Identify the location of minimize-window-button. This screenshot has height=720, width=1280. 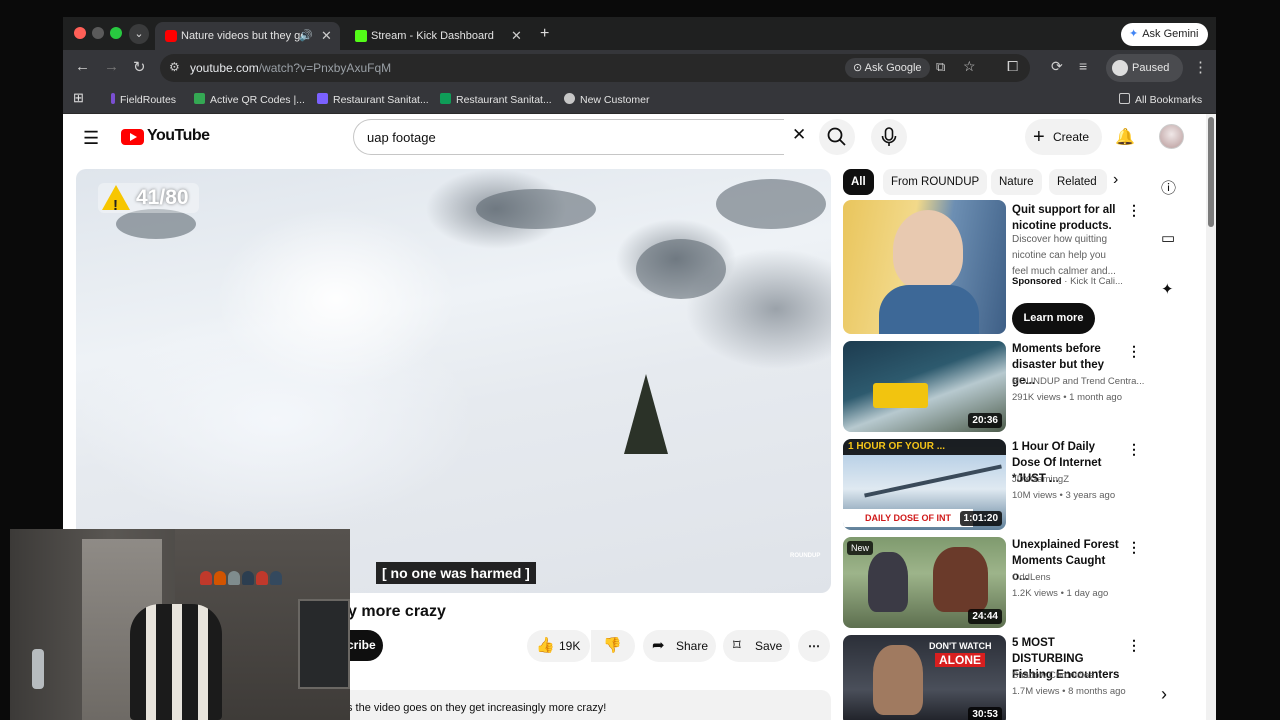
(98, 33).